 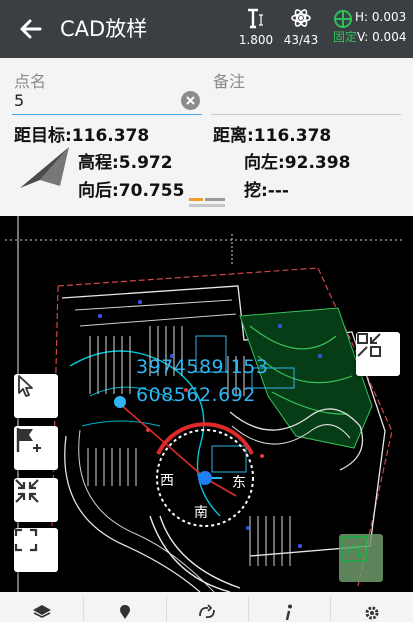 I want to click on sync-icon, so click(x=207, y=613).